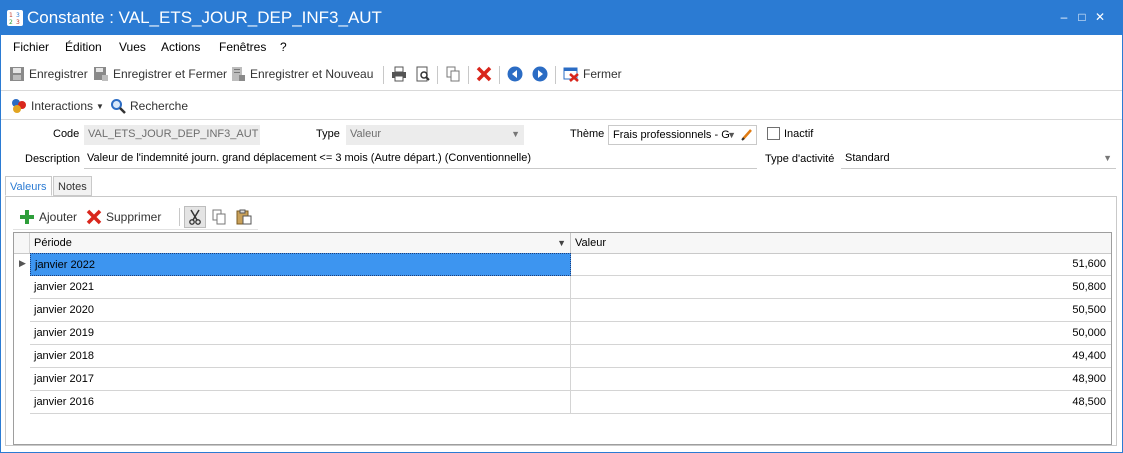 Image resolution: width=1123 pixels, height=453 pixels. What do you see at coordinates (149, 106) in the screenshot?
I see `search-button: Recherche` at bounding box center [149, 106].